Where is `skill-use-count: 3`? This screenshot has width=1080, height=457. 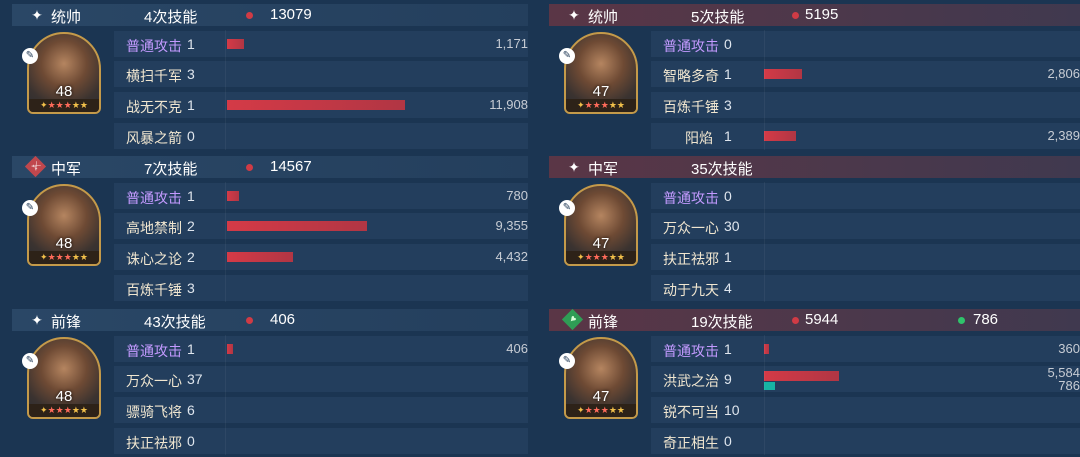 skill-use-count: 3 is located at coordinates (191, 288).